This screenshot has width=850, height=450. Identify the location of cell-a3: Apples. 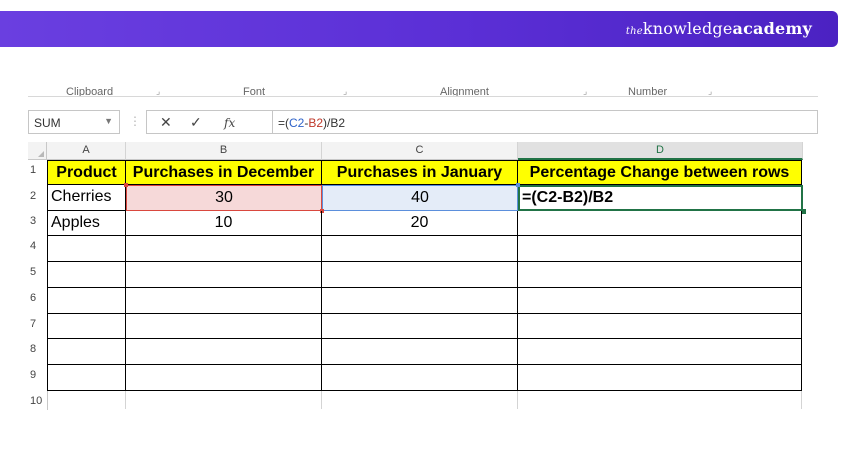
(86, 223).